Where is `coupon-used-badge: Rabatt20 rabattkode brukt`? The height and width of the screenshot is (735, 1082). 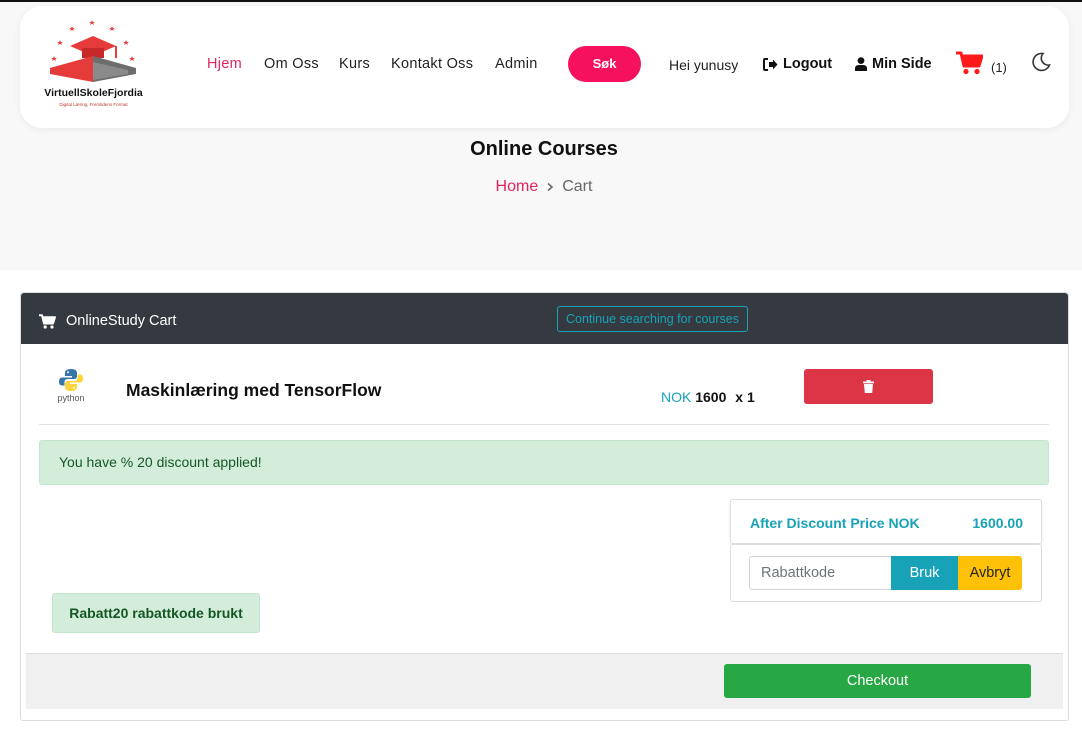
coupon-used-badge: Rabatt20 rabattkode brukt is located at coordinates (156, 613).